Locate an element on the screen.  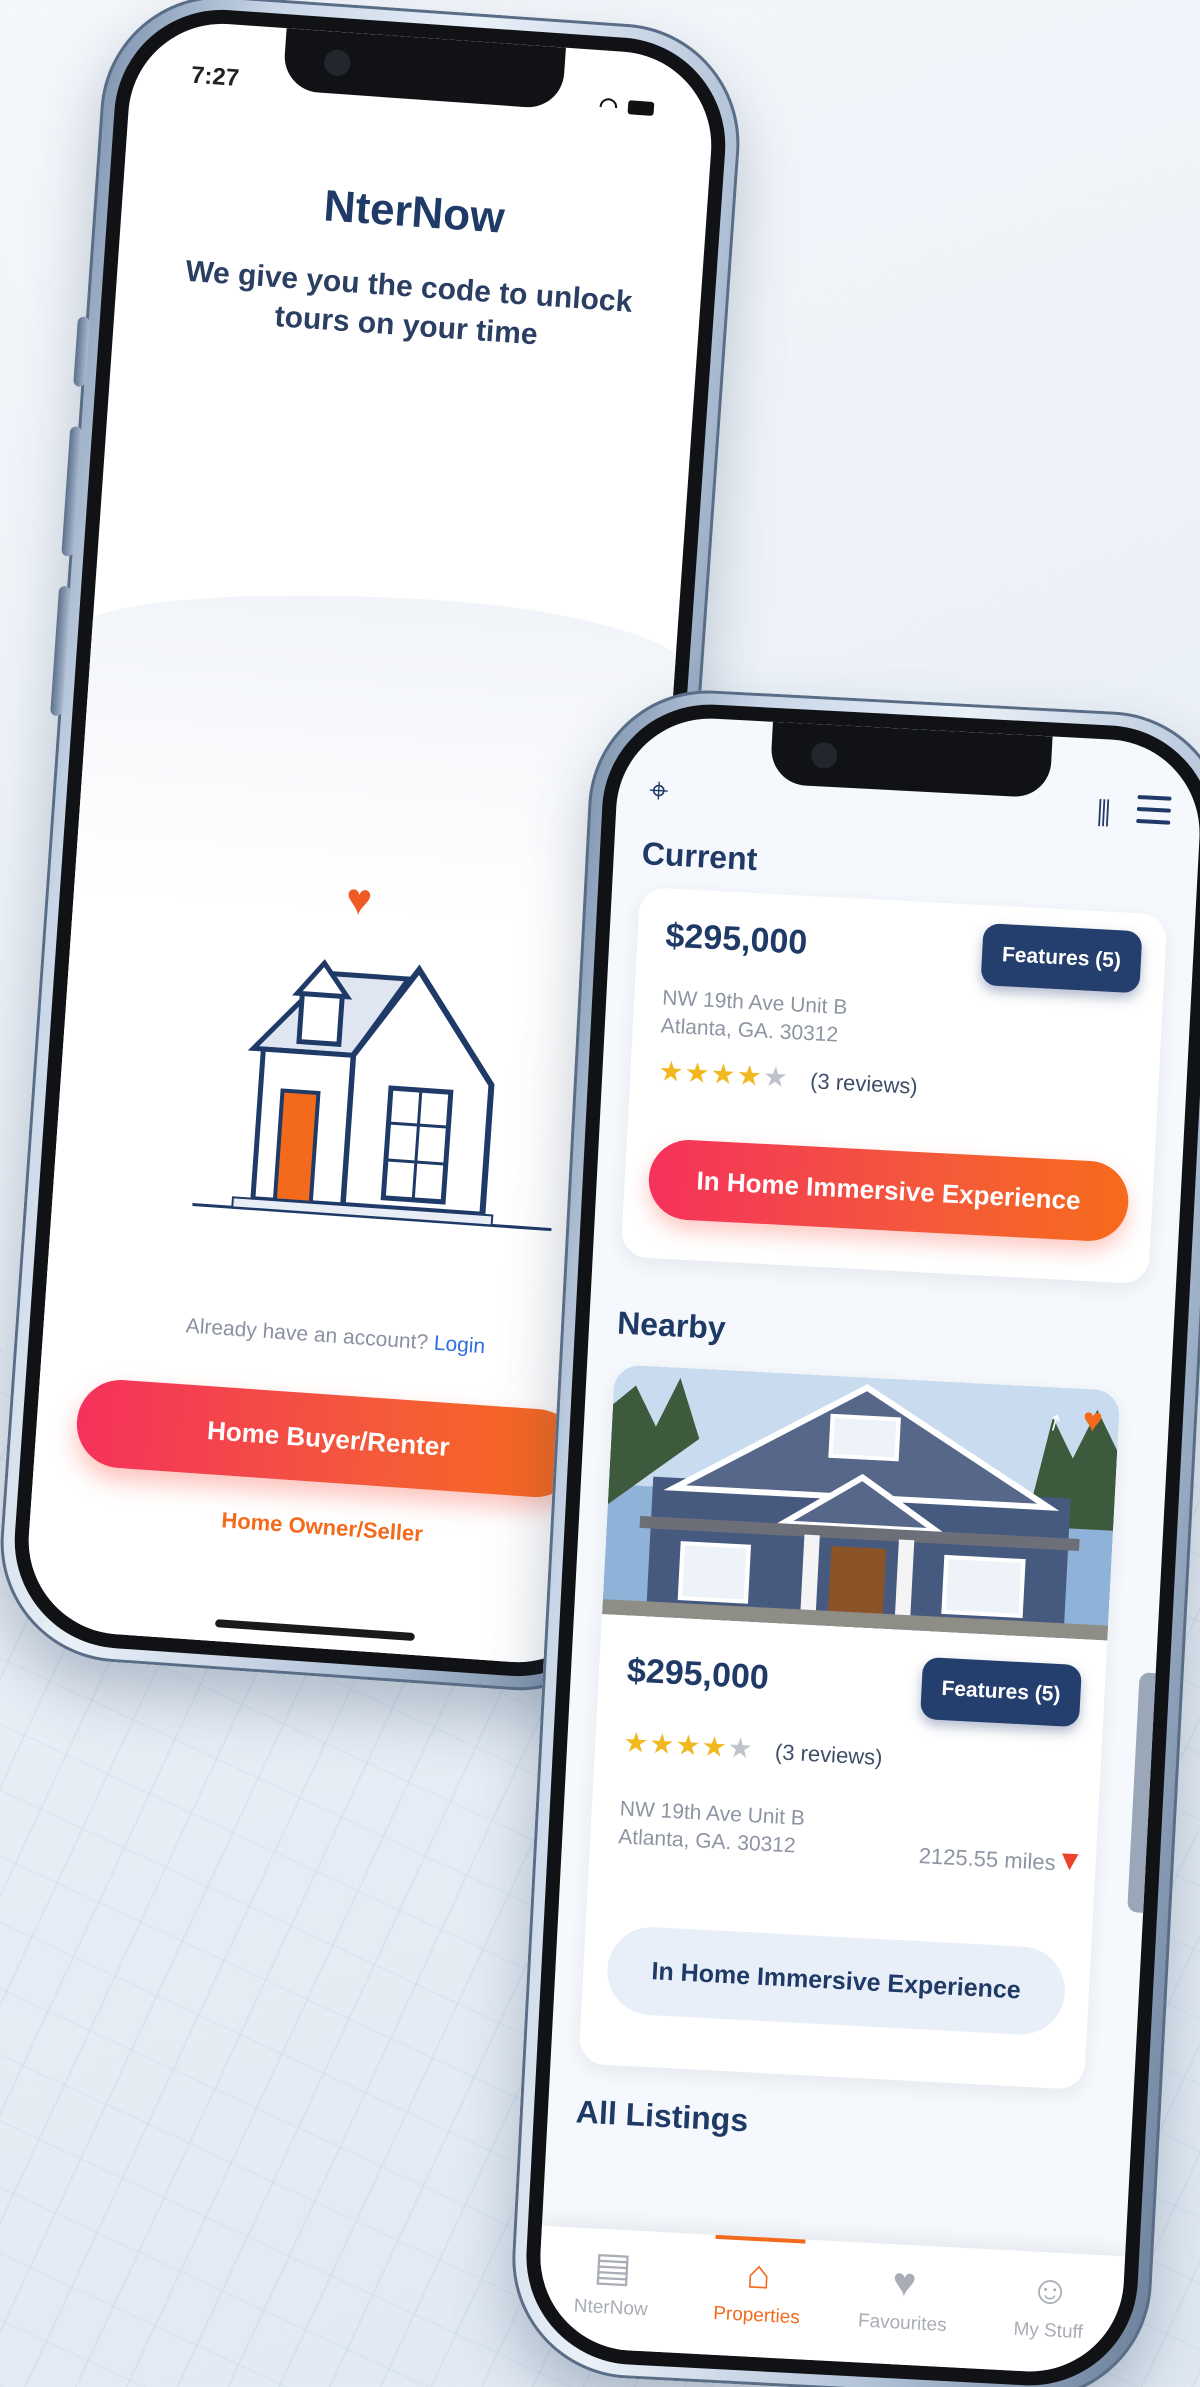
menu-icon is located at coordinates (1154, 810).